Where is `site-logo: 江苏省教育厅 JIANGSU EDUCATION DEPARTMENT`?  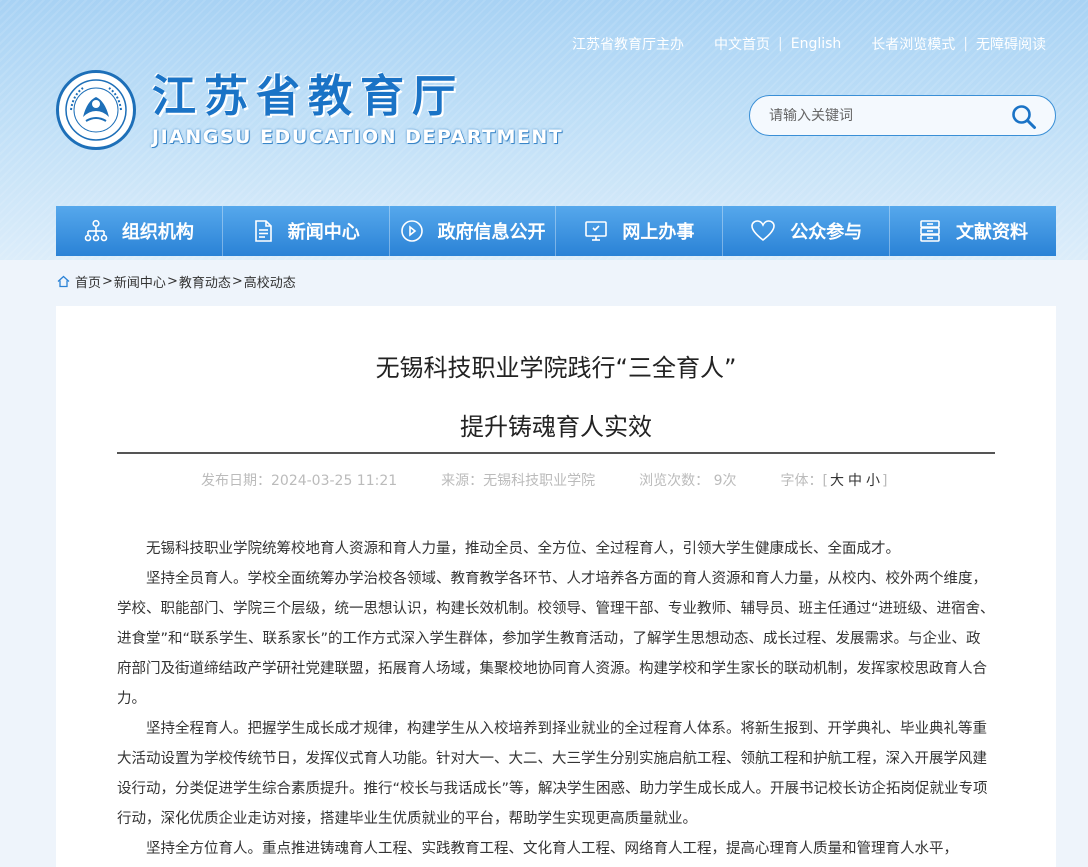 site-logo: 江苏省教育厅 JIANGSU EDUCATION DEPARTMENT is located at coordinates (309, 110).